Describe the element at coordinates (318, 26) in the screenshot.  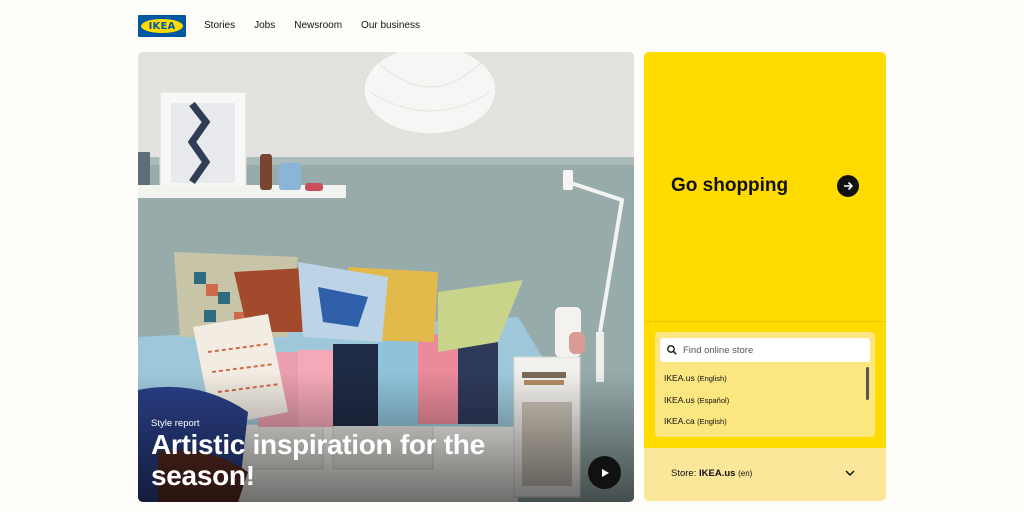
I see `nav-newsroom: Newsroom` at that location.